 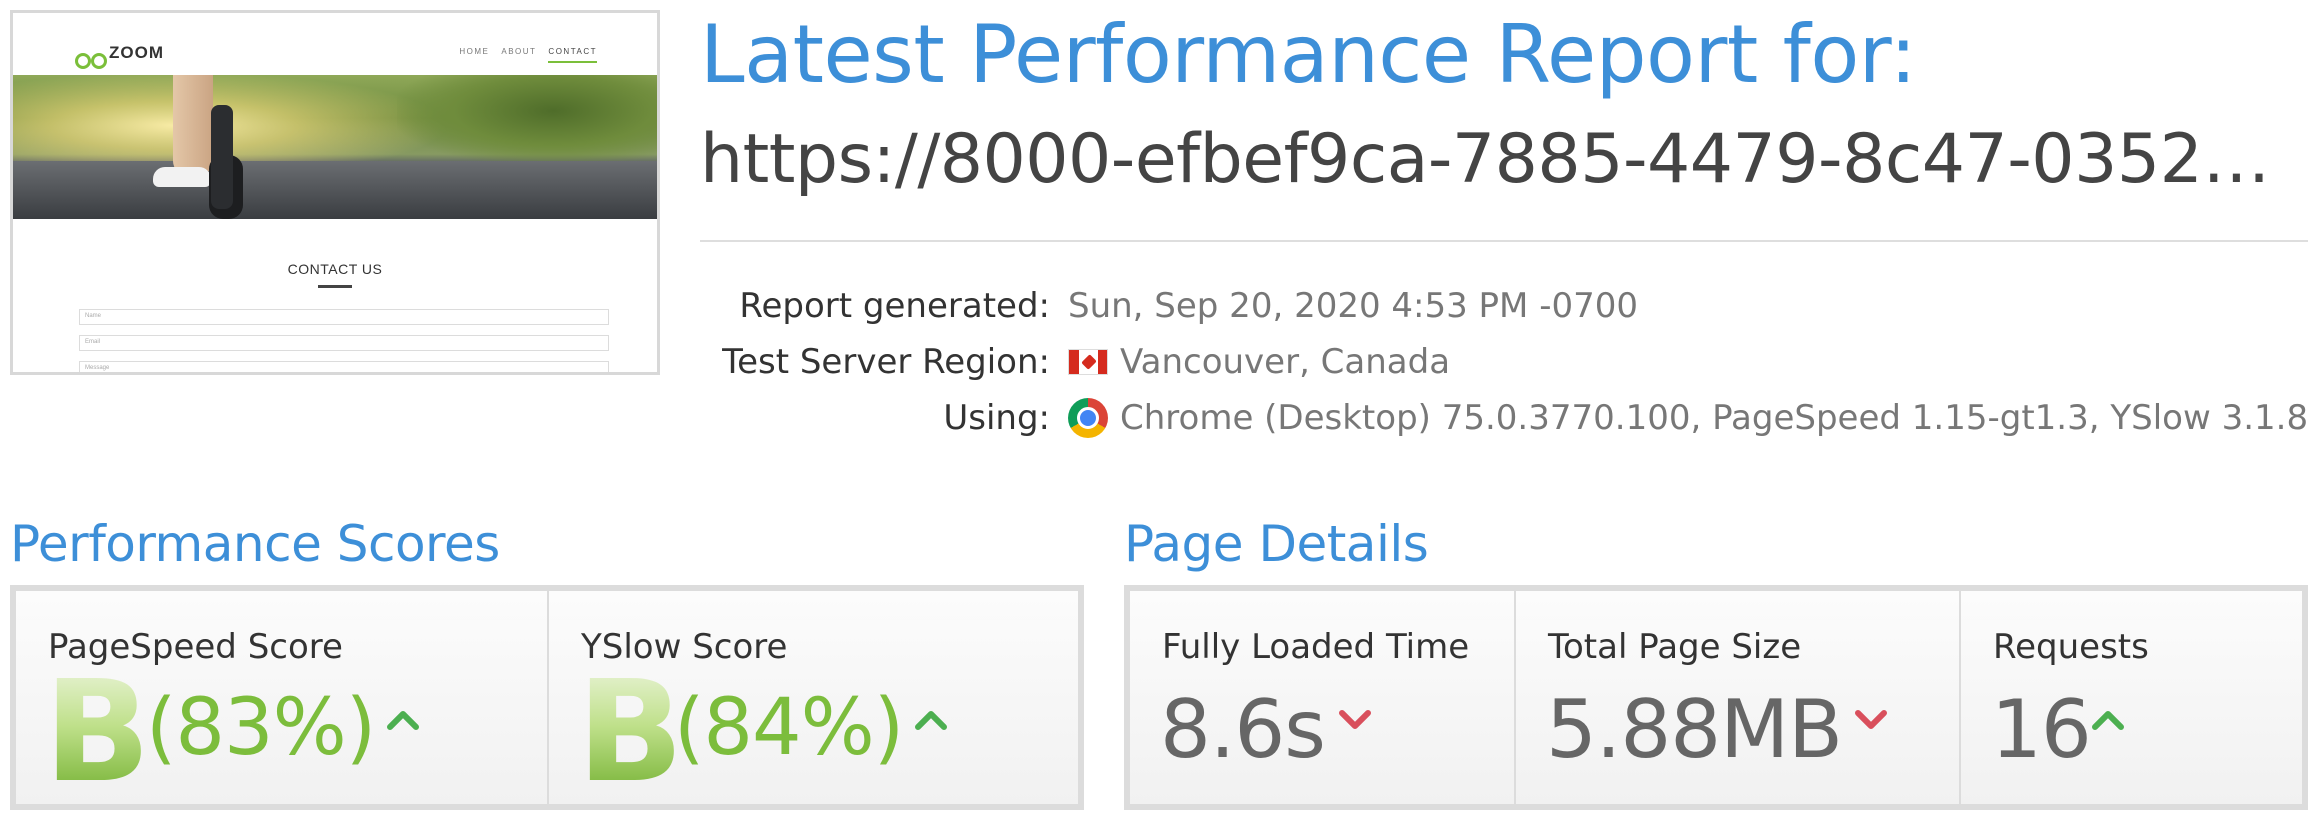 I want to click on total-page-size-card: Total Page Size 5.88MB, so click(x=1738, y=697).